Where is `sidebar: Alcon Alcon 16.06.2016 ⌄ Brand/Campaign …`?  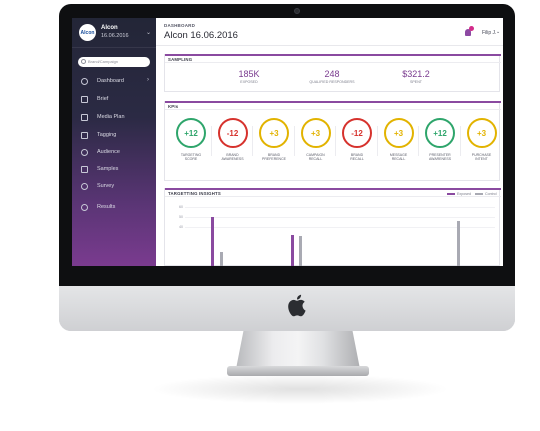 sidebar: Alcon Alcon 16.06.2016 ⌄ Brand/Campaign … is located at coordinates (114, 142).